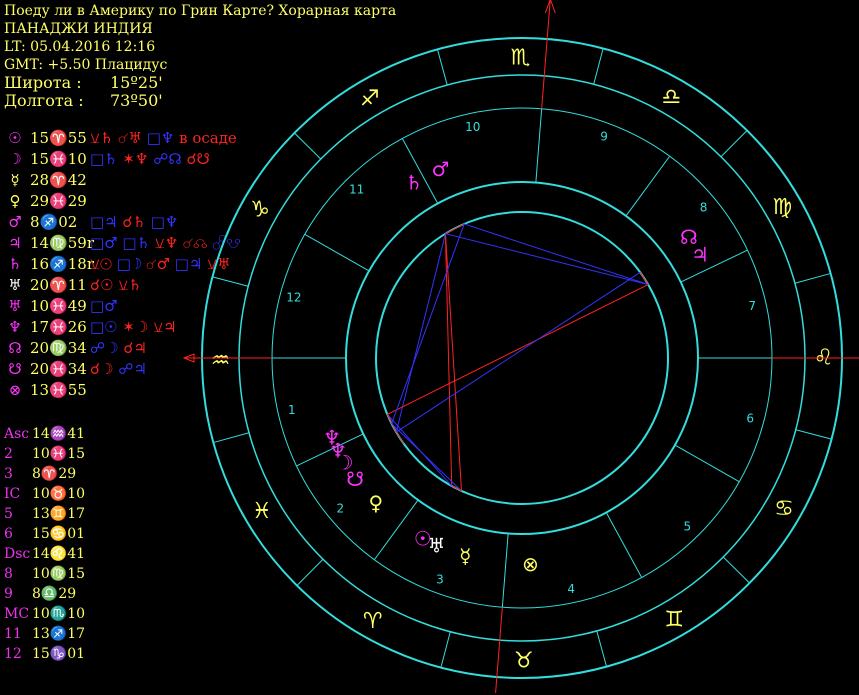 This screenshot has width=859, height=695. What do you see at coordinates (530, 564) in the screenshot?
I see `chart-planet-icon: ⊗` at bounding box center [530, 564].